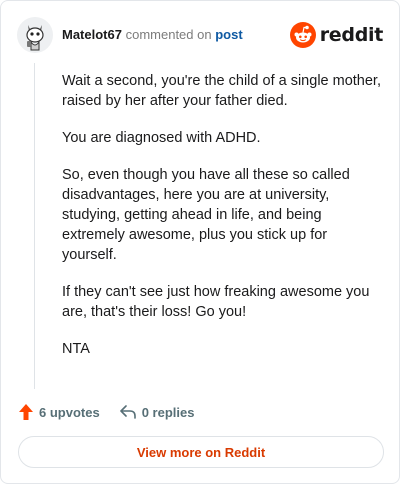 Image resolution: width=400 pixels, height=484 pixels. I want to click on view-more-button: View more on Reddit, so click(201, 452).